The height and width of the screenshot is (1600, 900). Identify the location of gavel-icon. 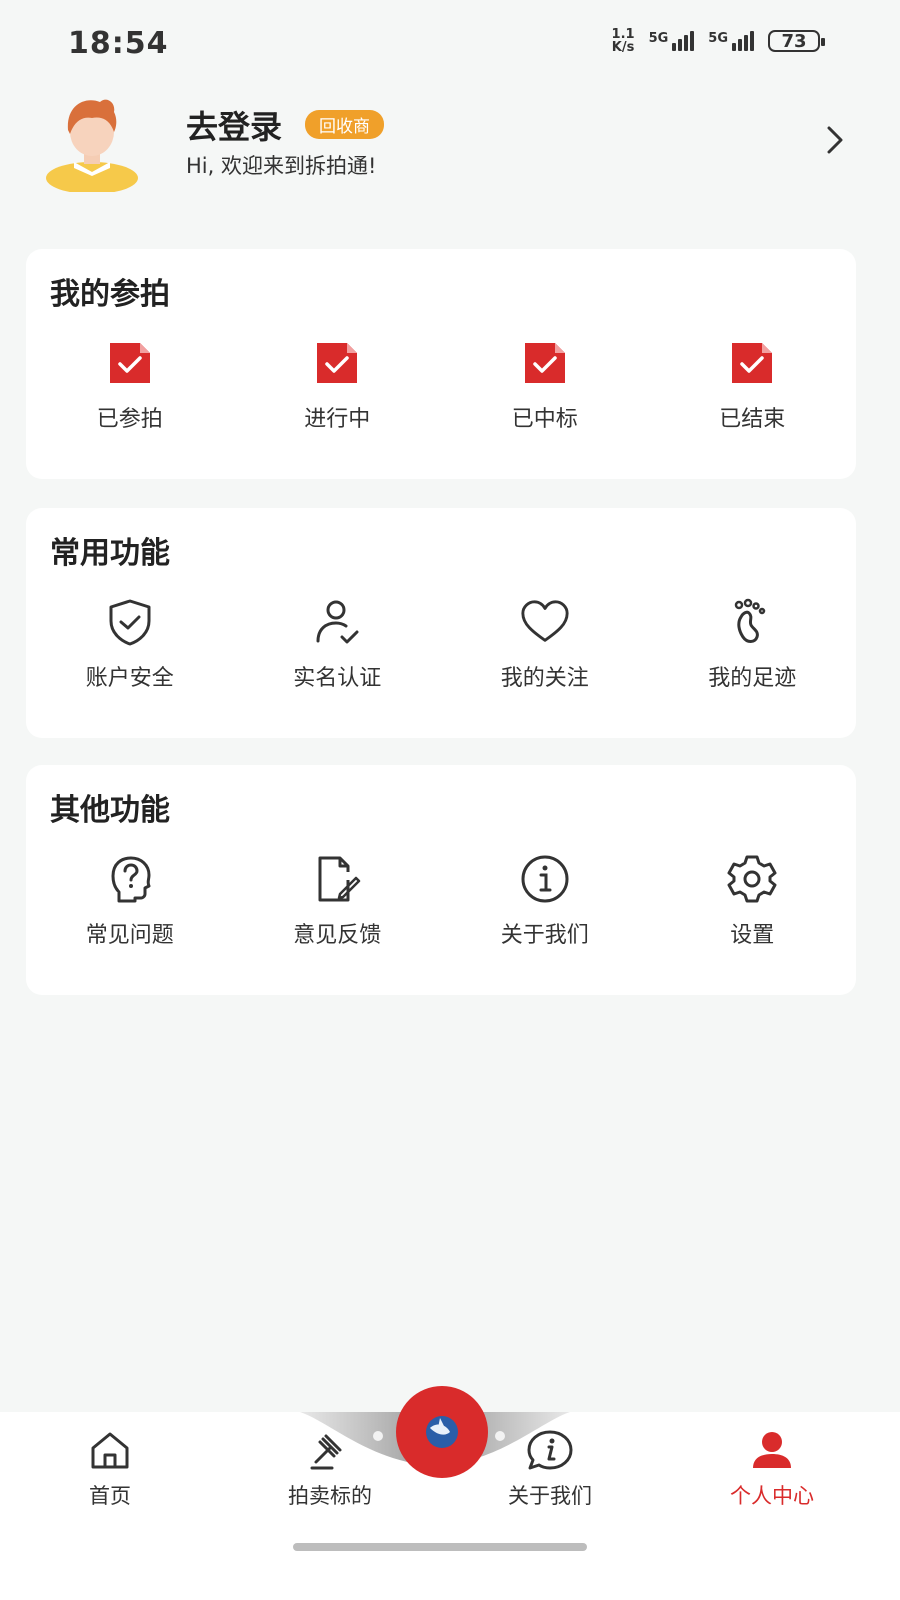
(326, 1452).